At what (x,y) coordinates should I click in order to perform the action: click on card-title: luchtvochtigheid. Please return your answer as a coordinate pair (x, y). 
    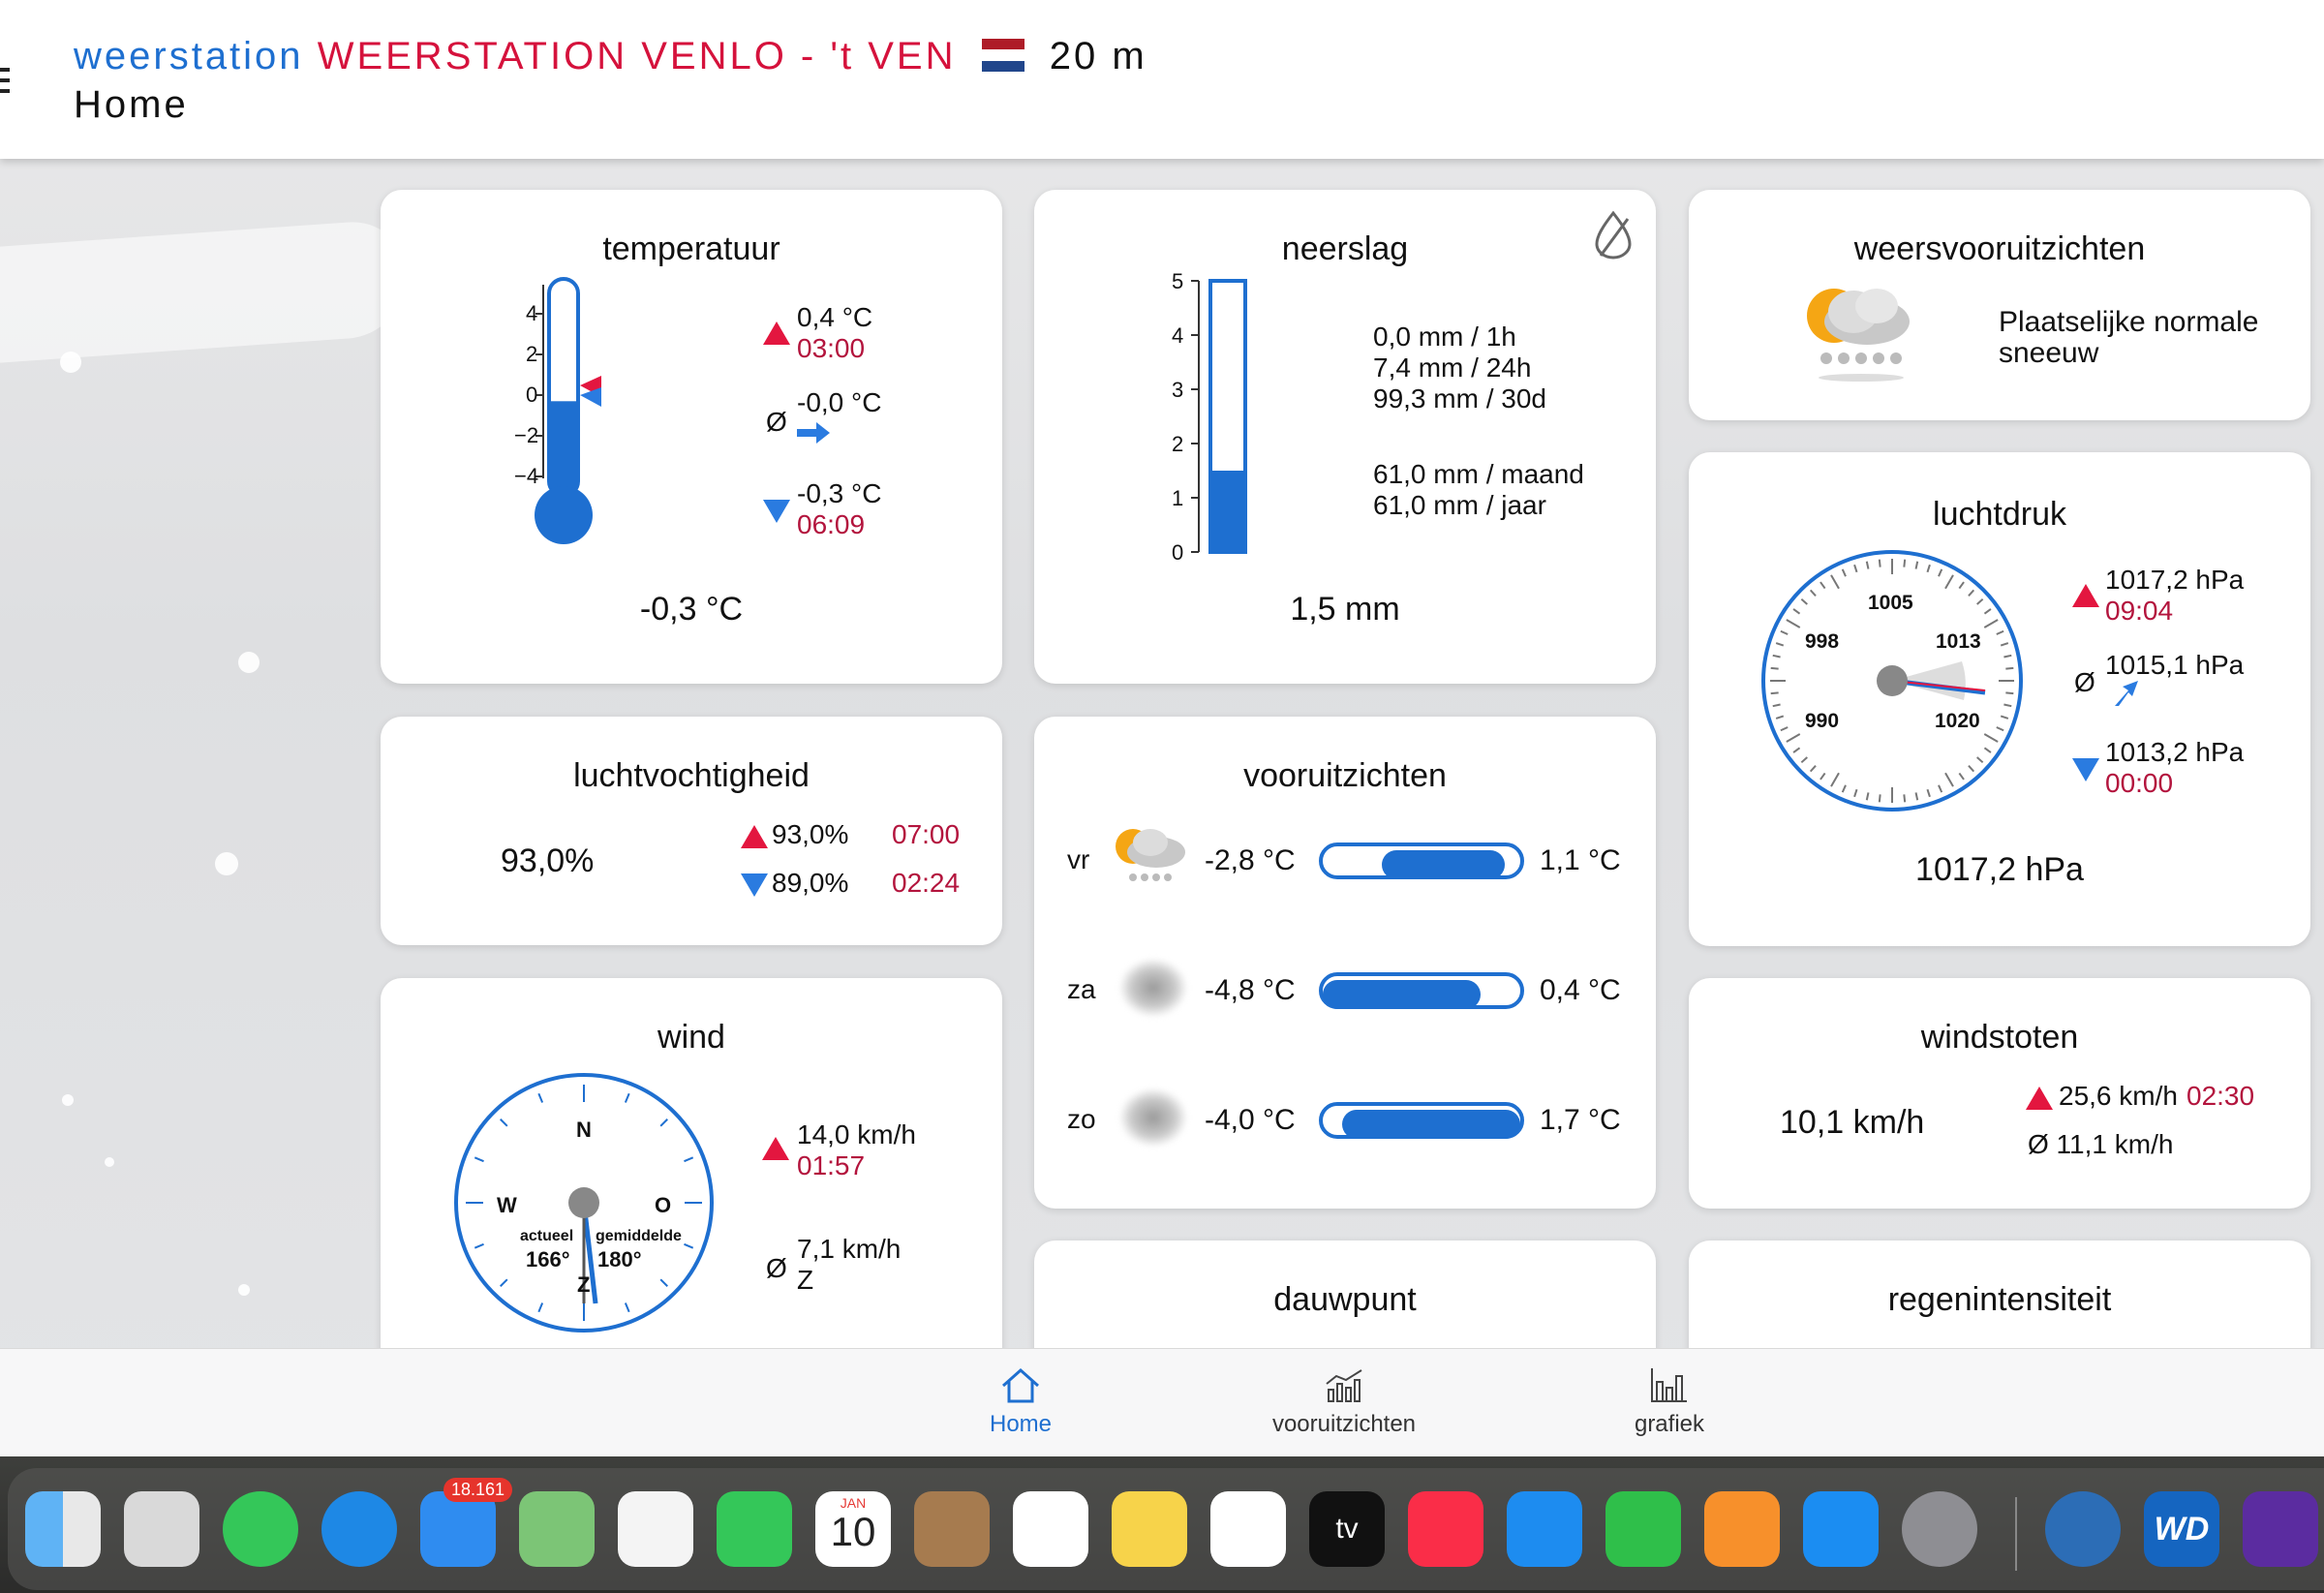
    Looking at the image, I should click on (691, 775).